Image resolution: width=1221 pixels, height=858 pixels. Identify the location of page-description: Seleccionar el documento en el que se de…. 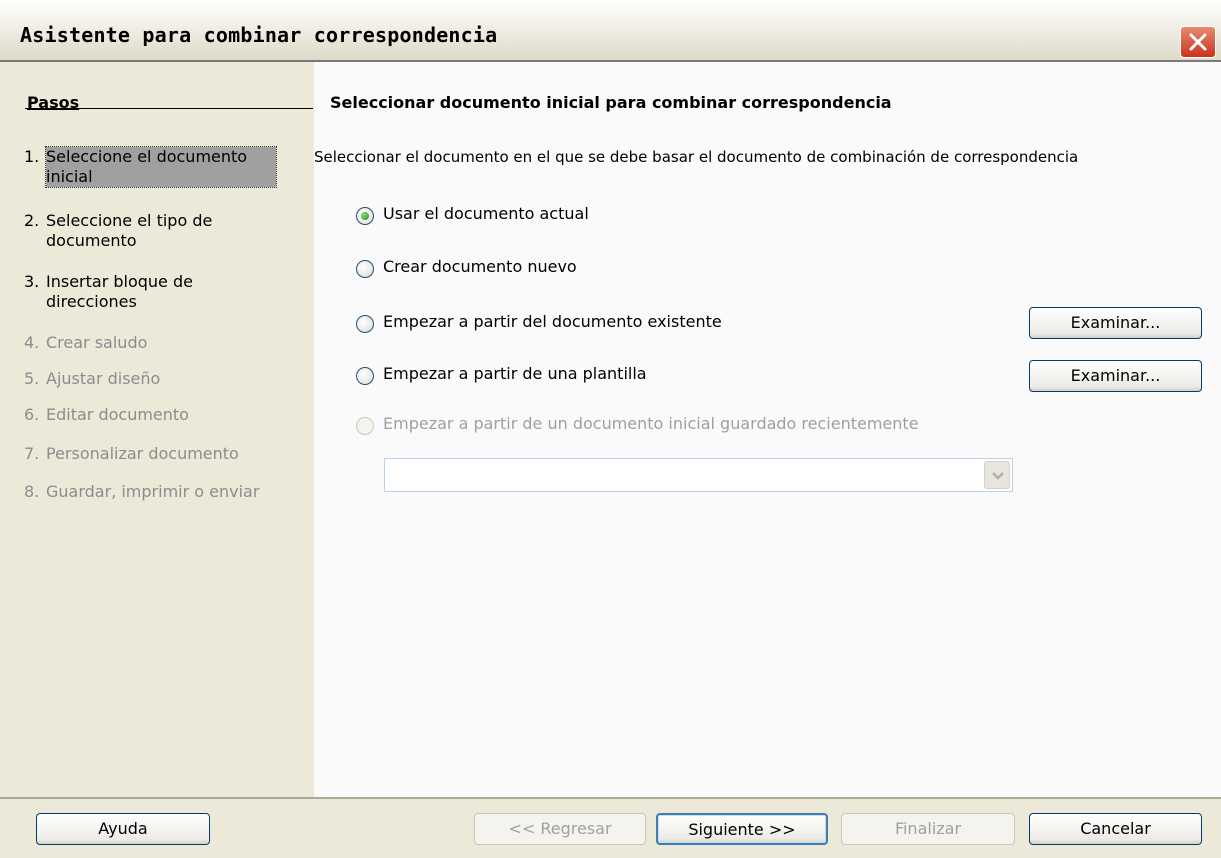
(696, 157).